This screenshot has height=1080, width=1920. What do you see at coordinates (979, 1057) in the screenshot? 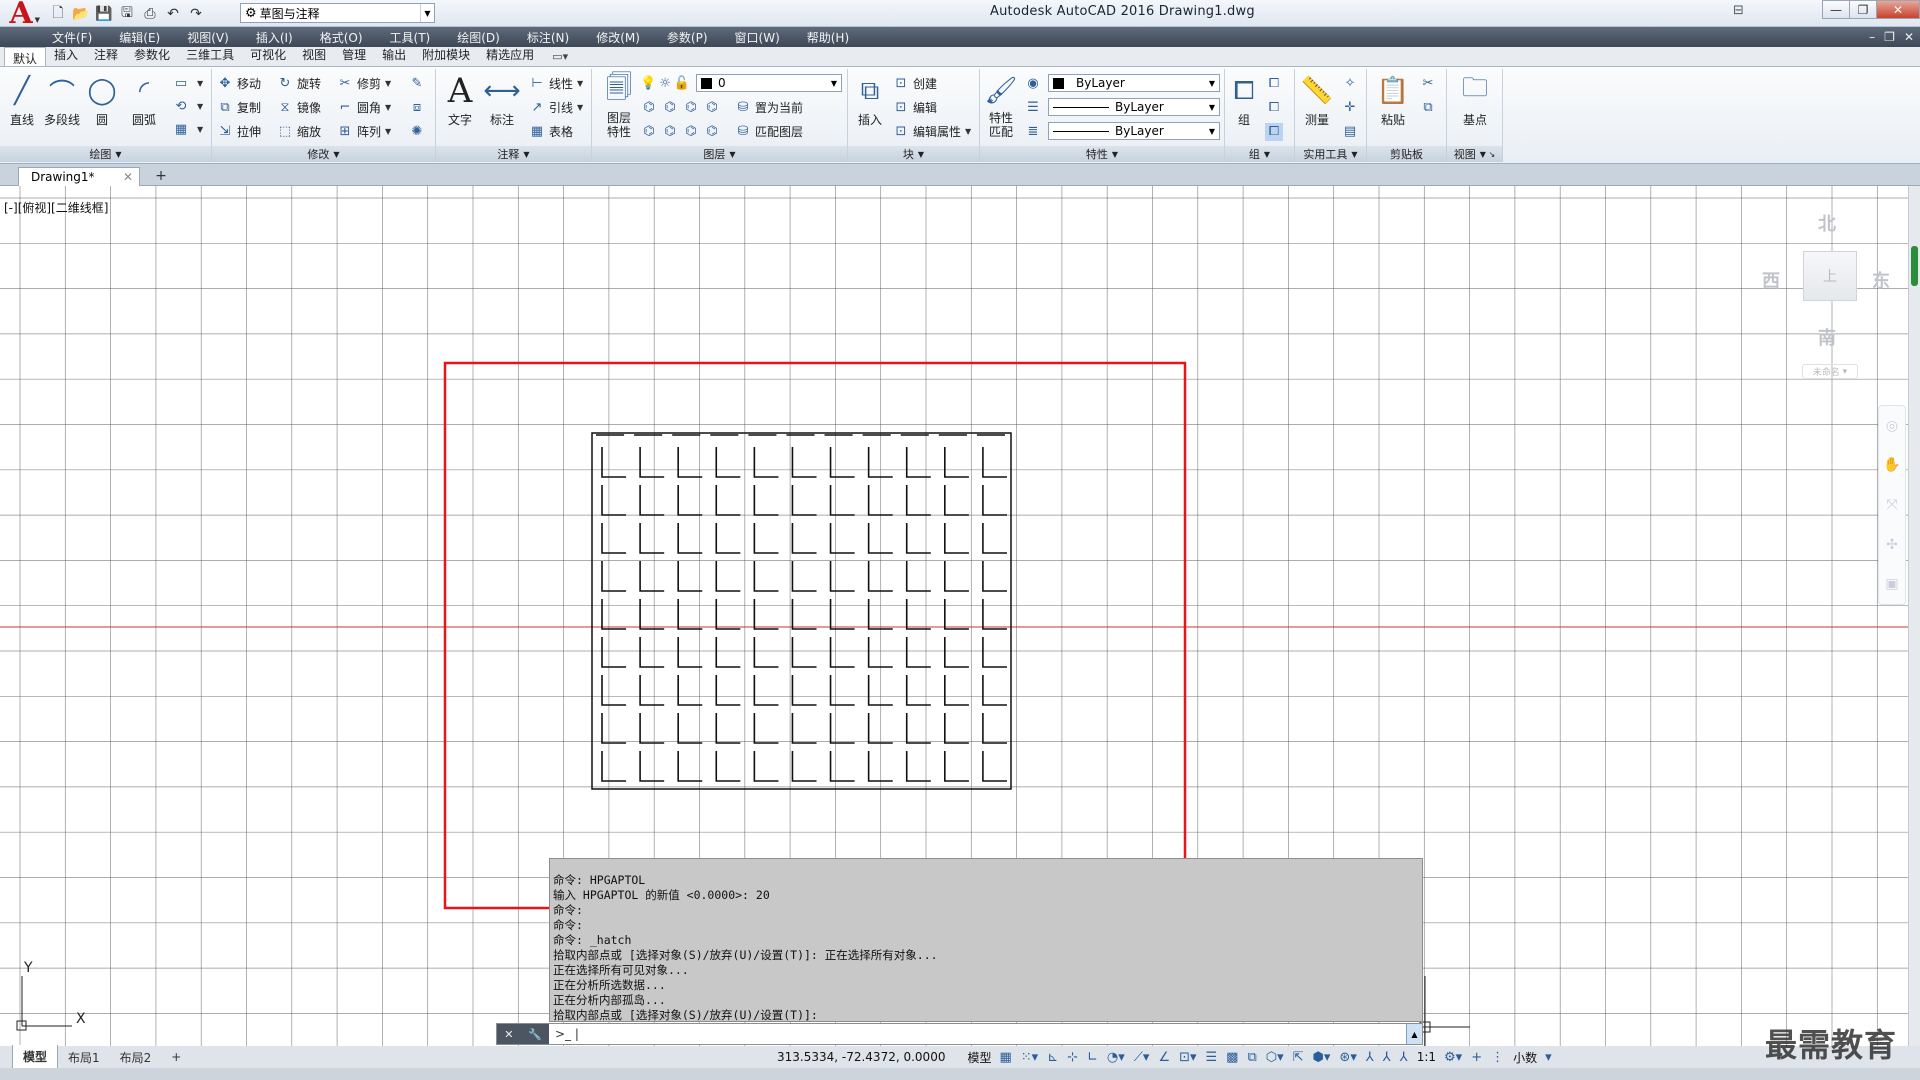
I see `model-space-button: 模型` at bounding box center [979, 1057].